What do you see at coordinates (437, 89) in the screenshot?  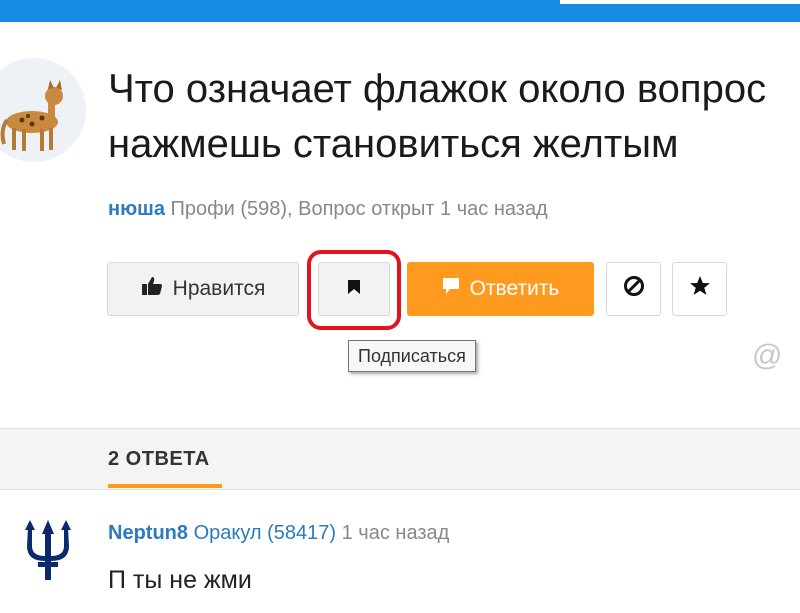 I see `question-title-line-1: Что означает флажок около вопрос` at bounding box center [437, 89].